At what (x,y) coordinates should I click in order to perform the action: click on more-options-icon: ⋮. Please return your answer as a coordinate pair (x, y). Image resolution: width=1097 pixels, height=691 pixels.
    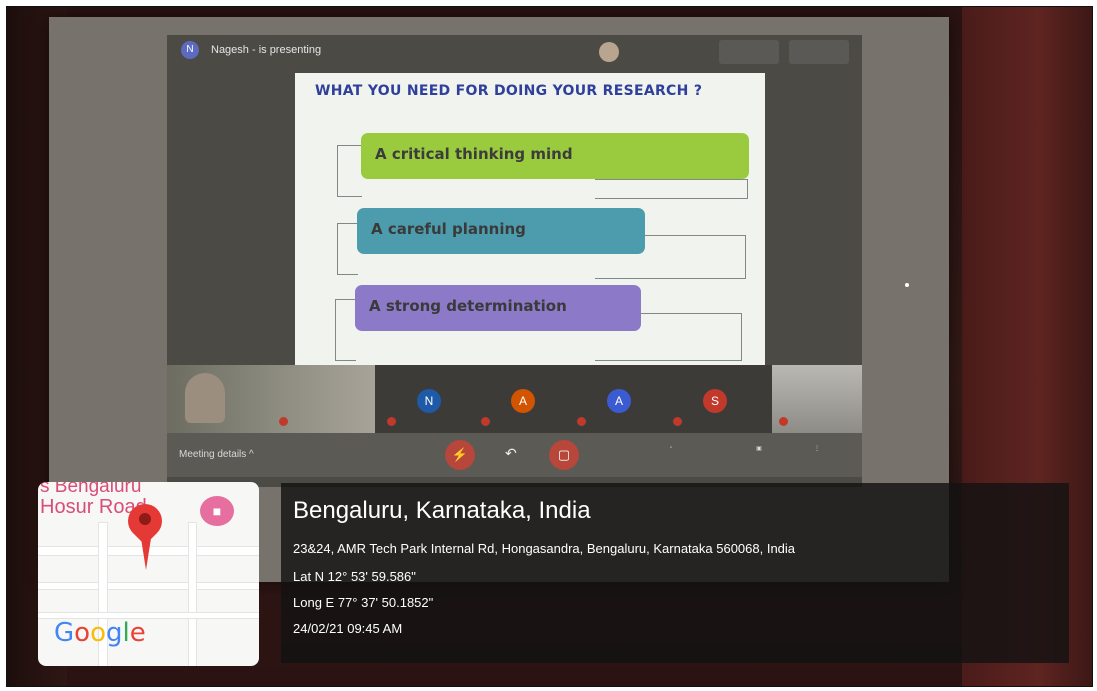
    Looking at the image, I should click on (817, 449).